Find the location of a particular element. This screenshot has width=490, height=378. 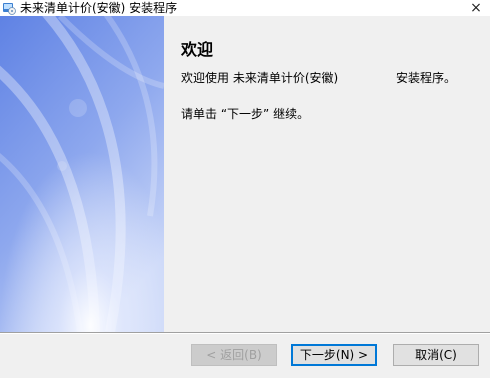

cancel-button: 取消(C) is located at coordinates (436, 355).